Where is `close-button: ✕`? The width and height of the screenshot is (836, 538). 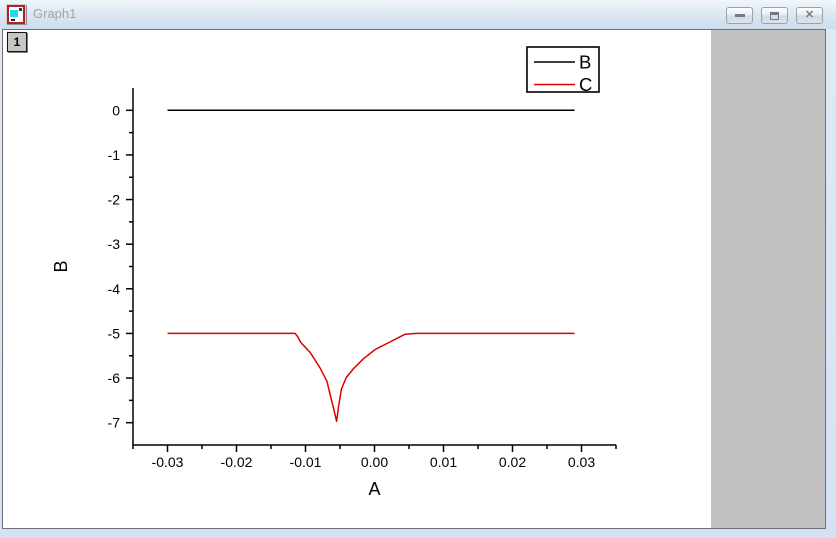
close-button: ✕ is located at coordinates (809, 15).